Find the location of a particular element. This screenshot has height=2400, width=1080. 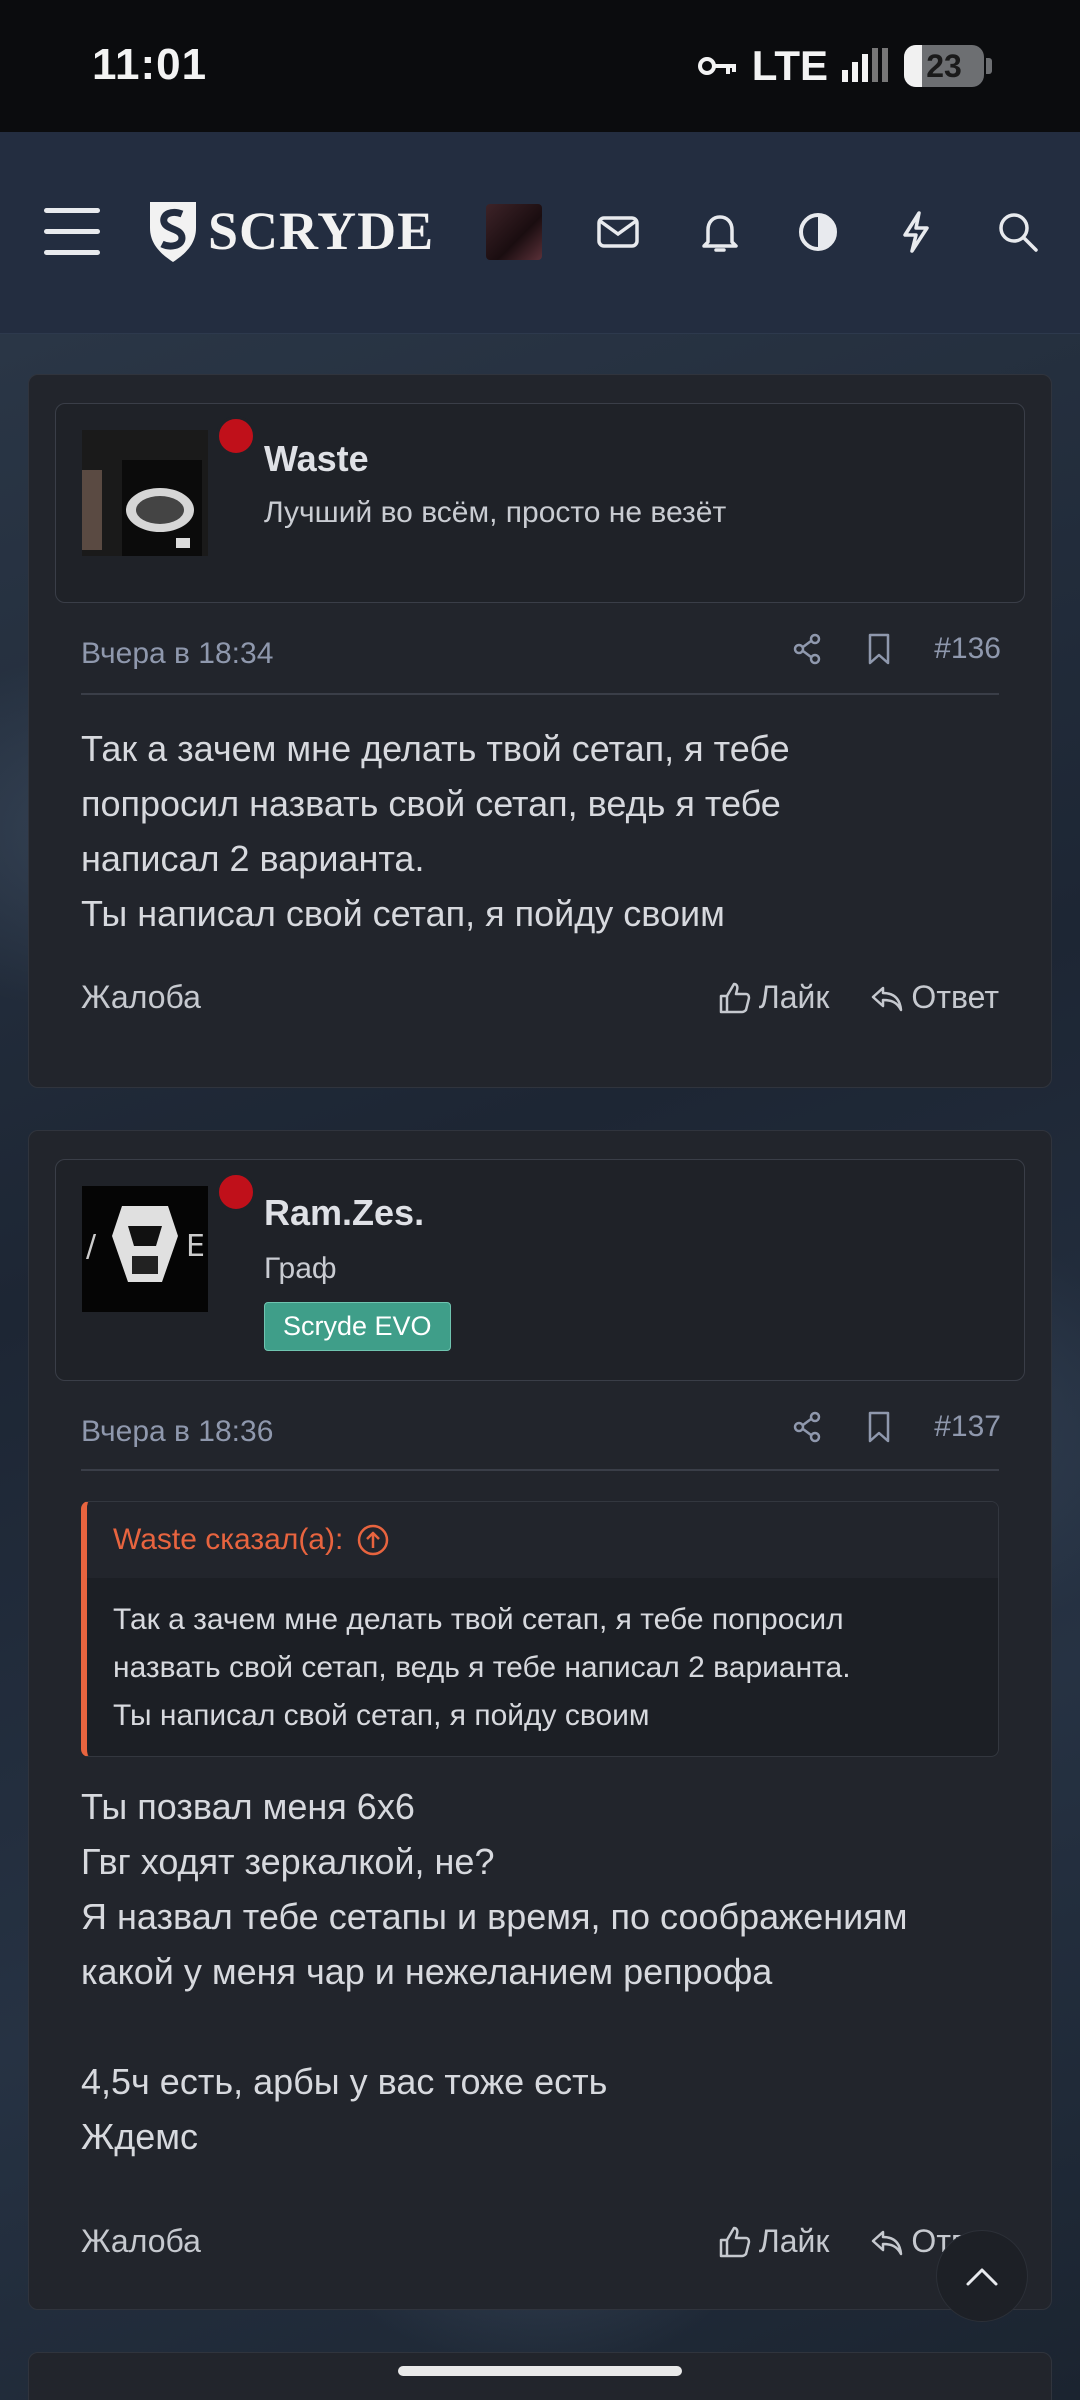

post-actions: #136 is located at coordinates (895, 649).